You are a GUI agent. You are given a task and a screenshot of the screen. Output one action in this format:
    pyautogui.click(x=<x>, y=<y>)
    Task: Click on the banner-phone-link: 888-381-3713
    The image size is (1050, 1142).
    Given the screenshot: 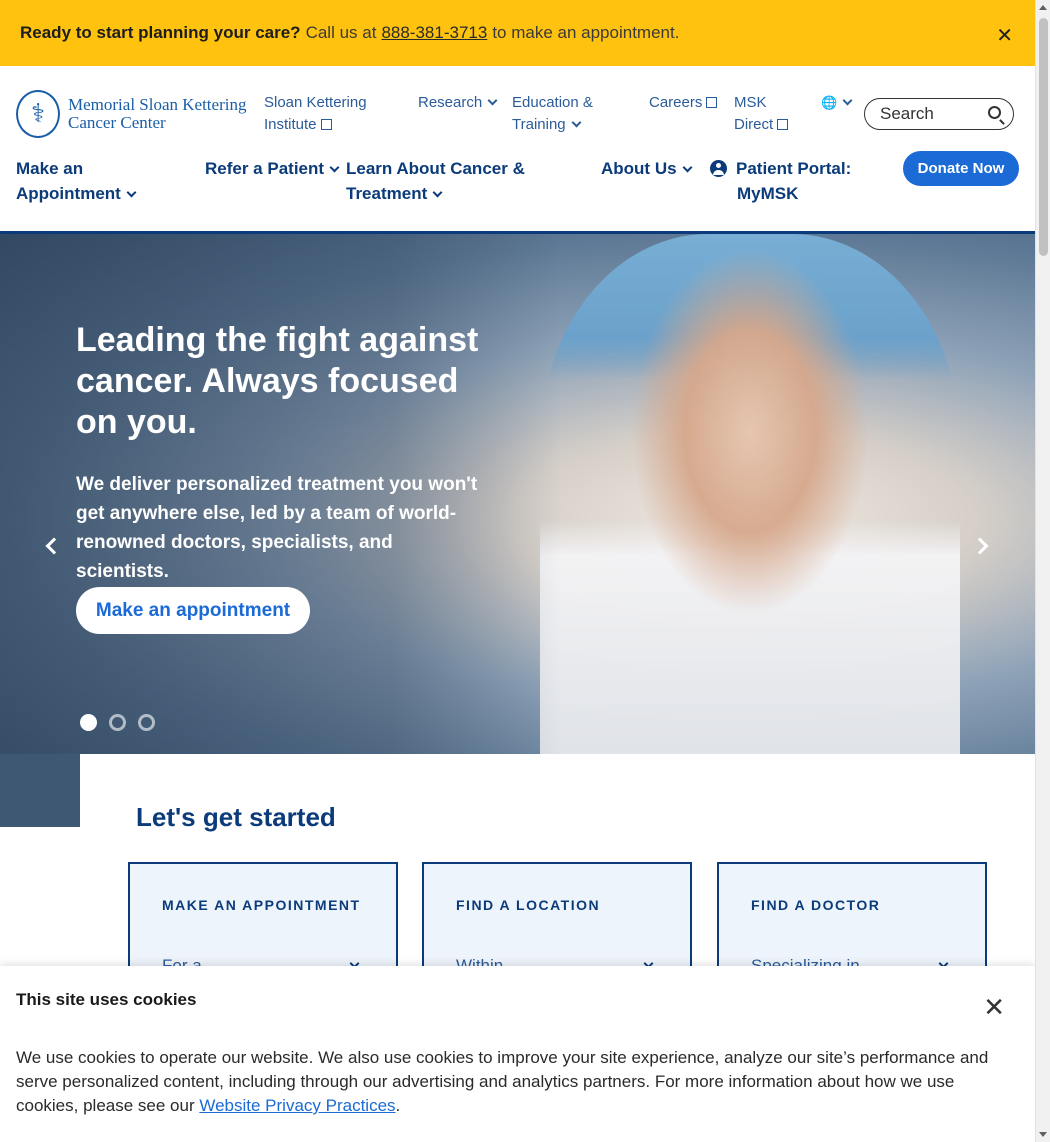 What is the action you would take?
    pyautogui.click(x=434, y=33)
    